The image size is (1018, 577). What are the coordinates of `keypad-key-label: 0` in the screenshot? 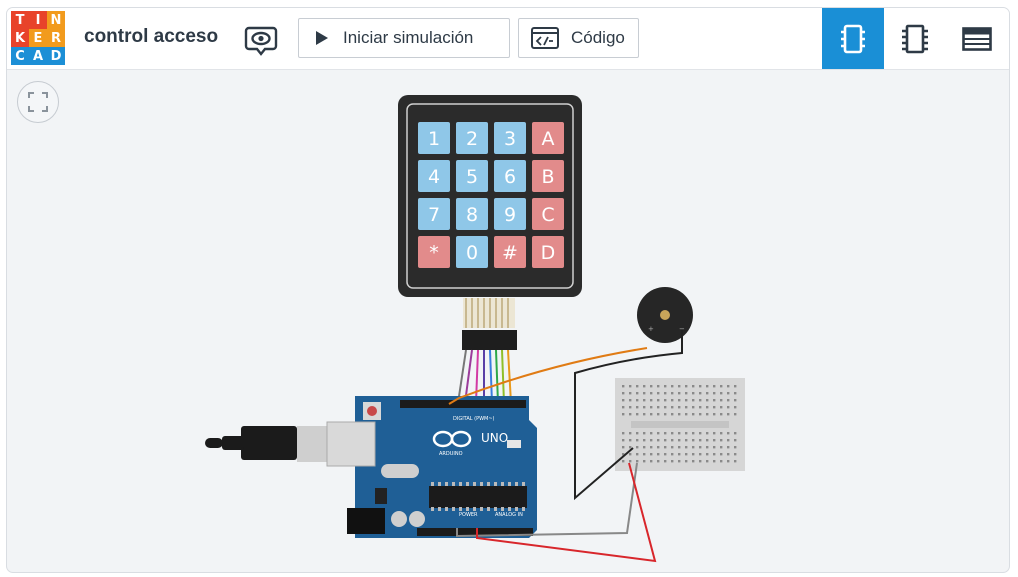 It's located at (472, 253).